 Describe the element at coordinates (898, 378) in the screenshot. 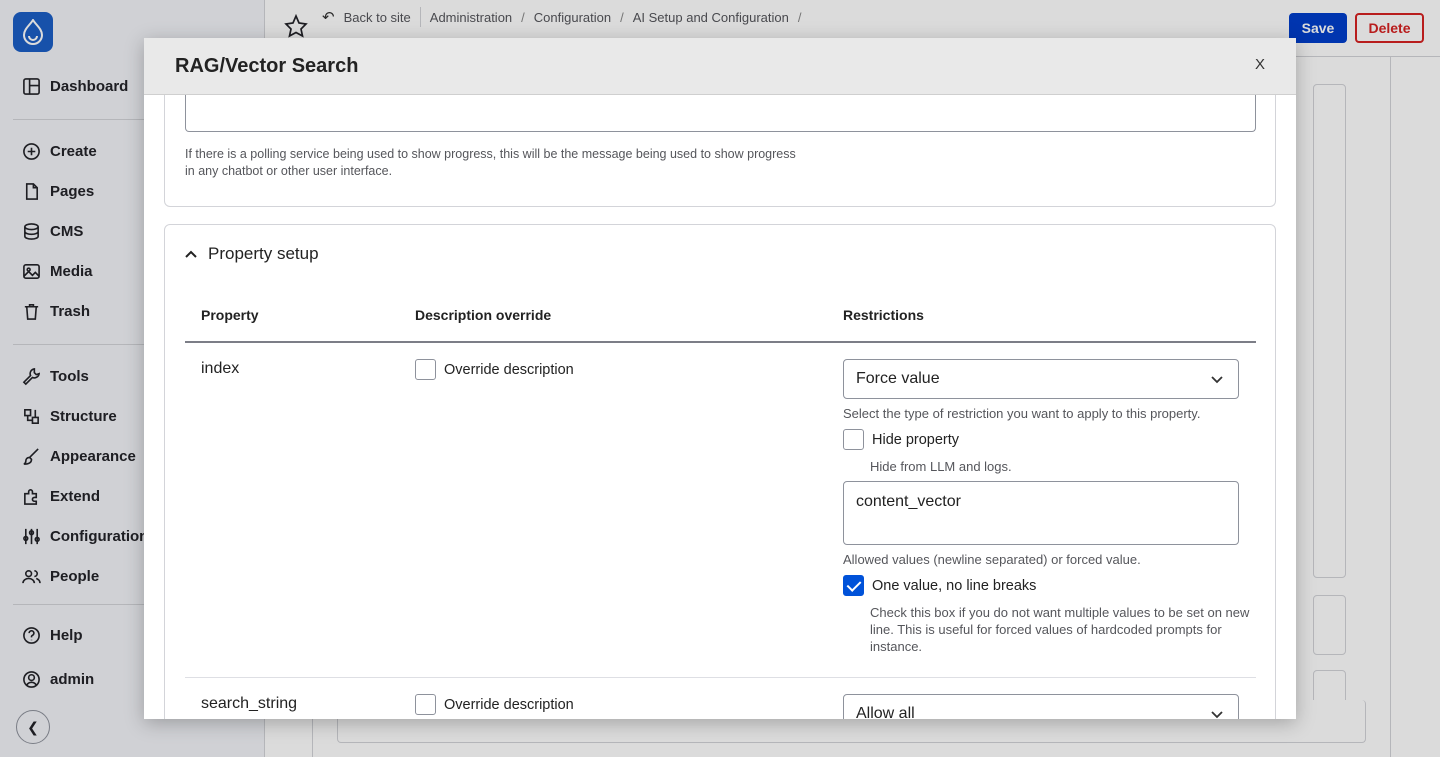

I see `selected-value: Force value` at that location.